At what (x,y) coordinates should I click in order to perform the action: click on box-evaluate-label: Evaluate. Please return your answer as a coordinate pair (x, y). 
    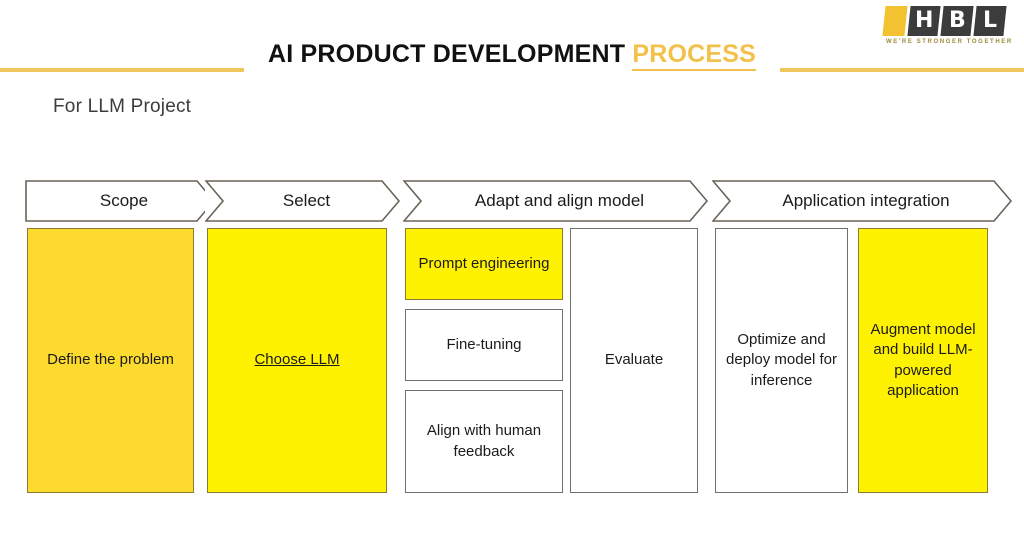
    Looking at the image, I should click on (634, 360).